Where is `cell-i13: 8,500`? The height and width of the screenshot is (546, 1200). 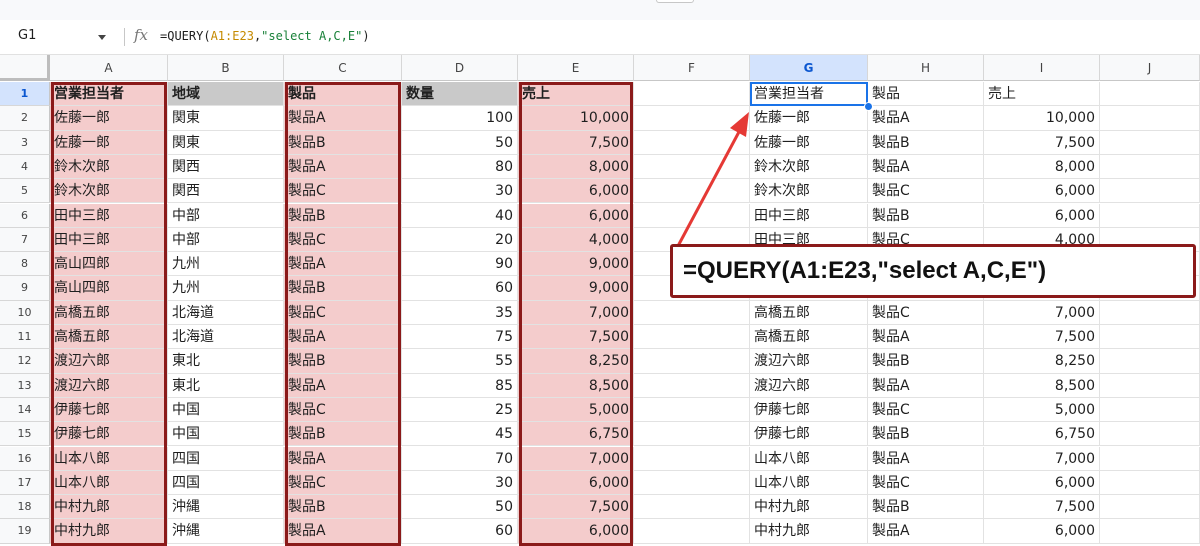
cell-i13: 8,500 is located at coordinates (1042, 385).